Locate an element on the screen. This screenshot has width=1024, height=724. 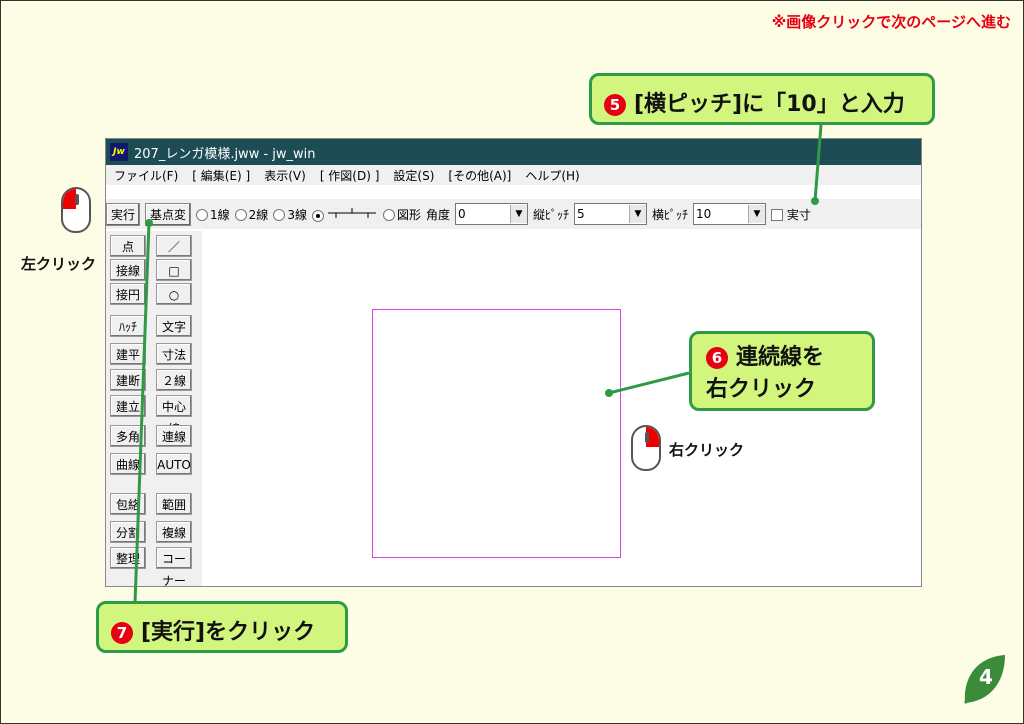
step6-leader-dot is located at coordinates (609, 393).